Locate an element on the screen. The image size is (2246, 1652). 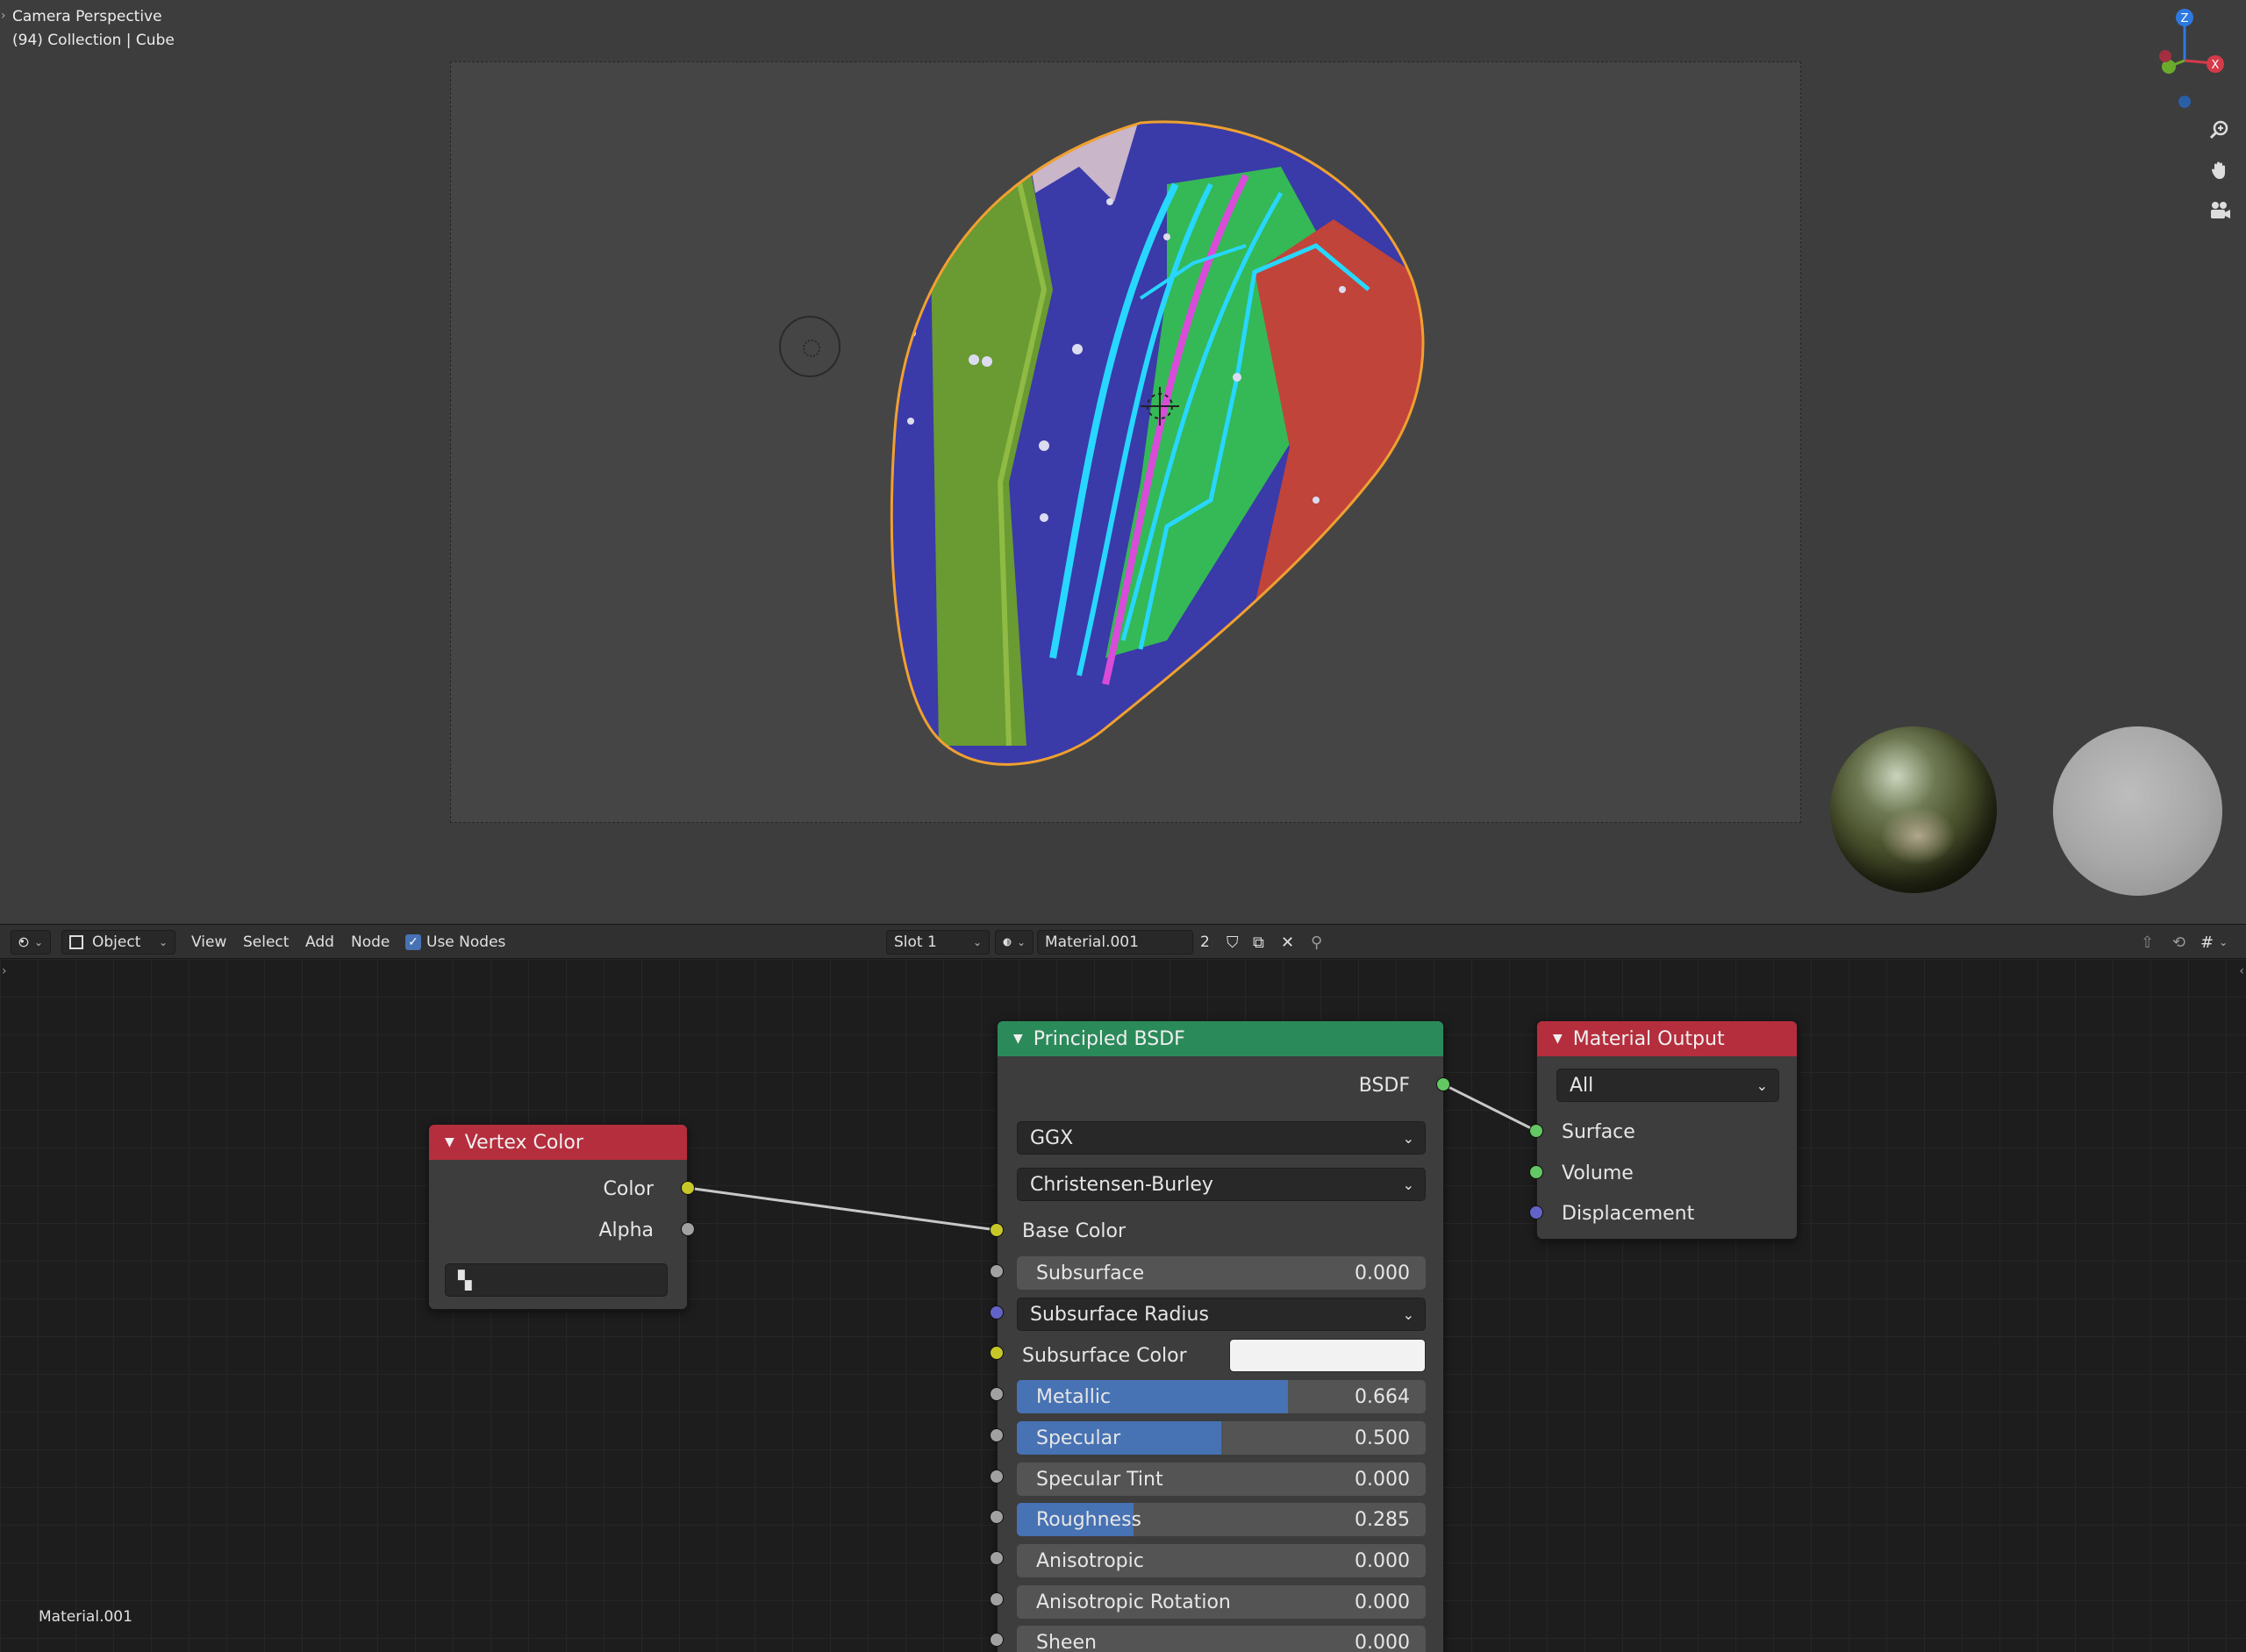
menu-view: View is located at coordinates (208, 943).